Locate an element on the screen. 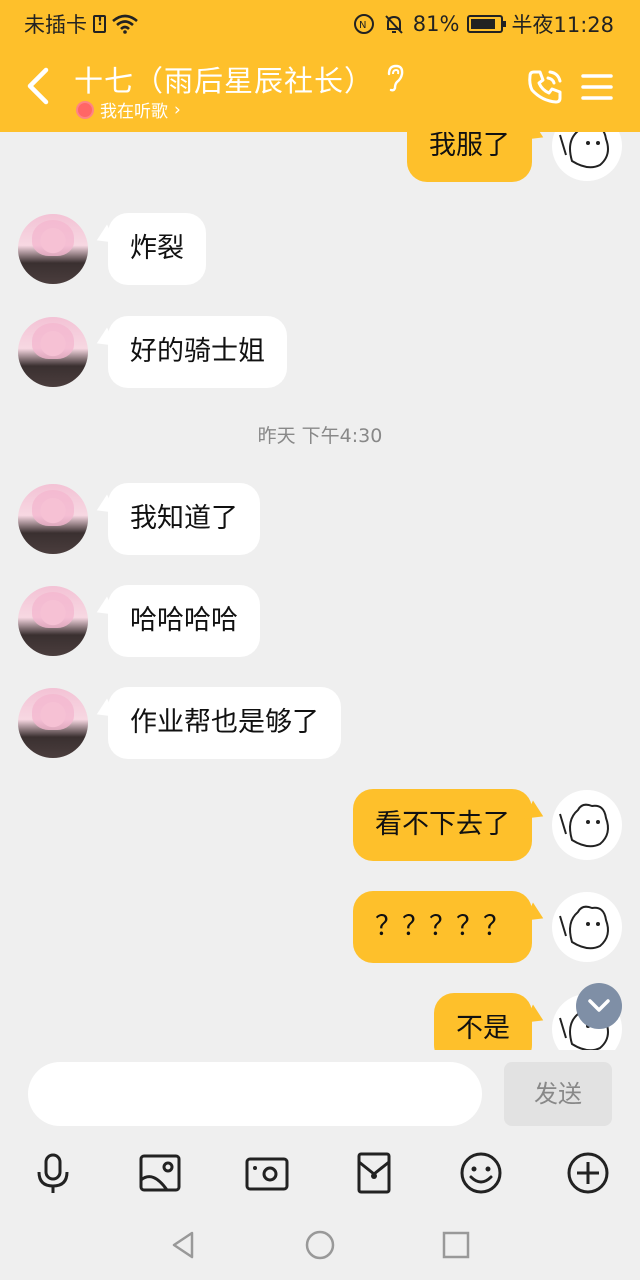 The height and width of the screenshot is (1280, 640). nfc-icon: N is located at coordinates (363, 24).